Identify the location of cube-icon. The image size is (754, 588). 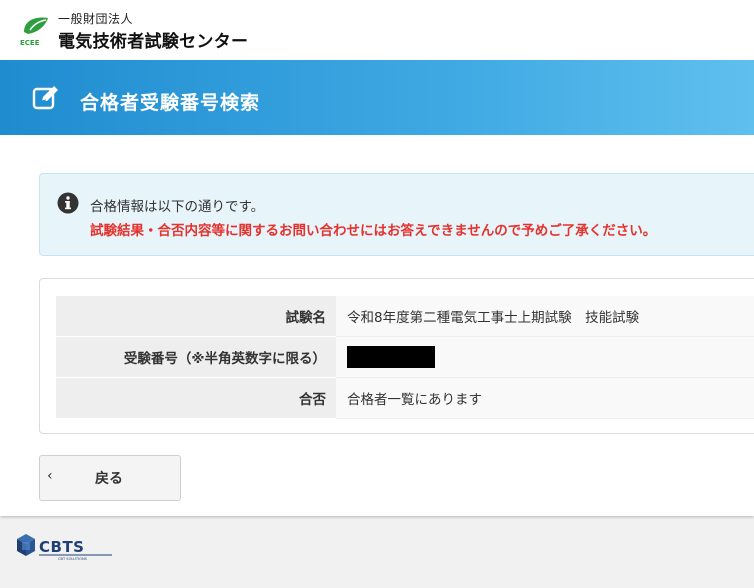
(26, 545).